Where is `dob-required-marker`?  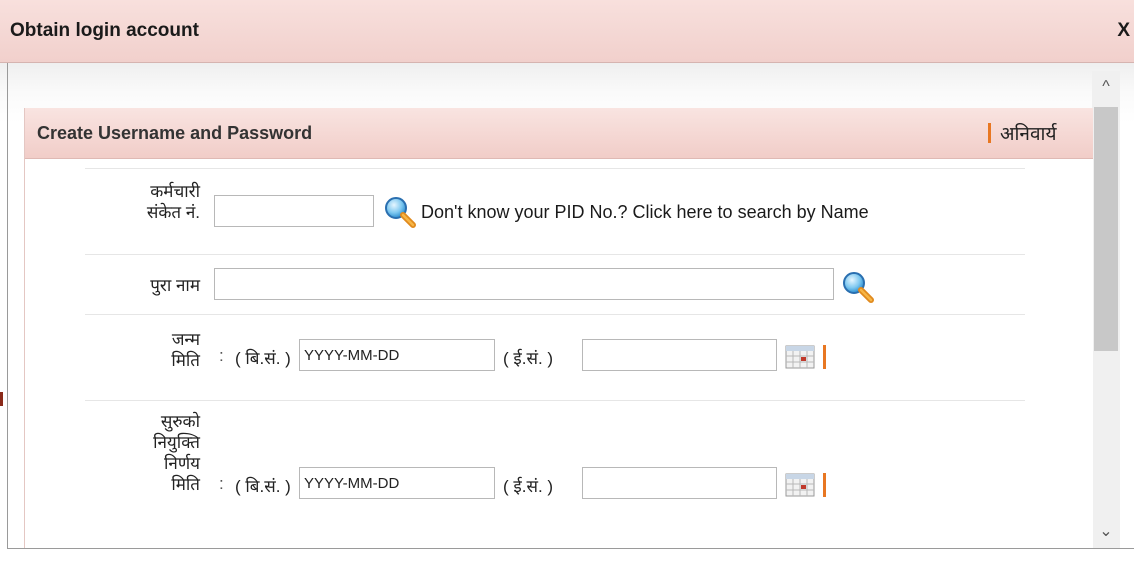
dob-required-marker is located at coordinates (824, 357).